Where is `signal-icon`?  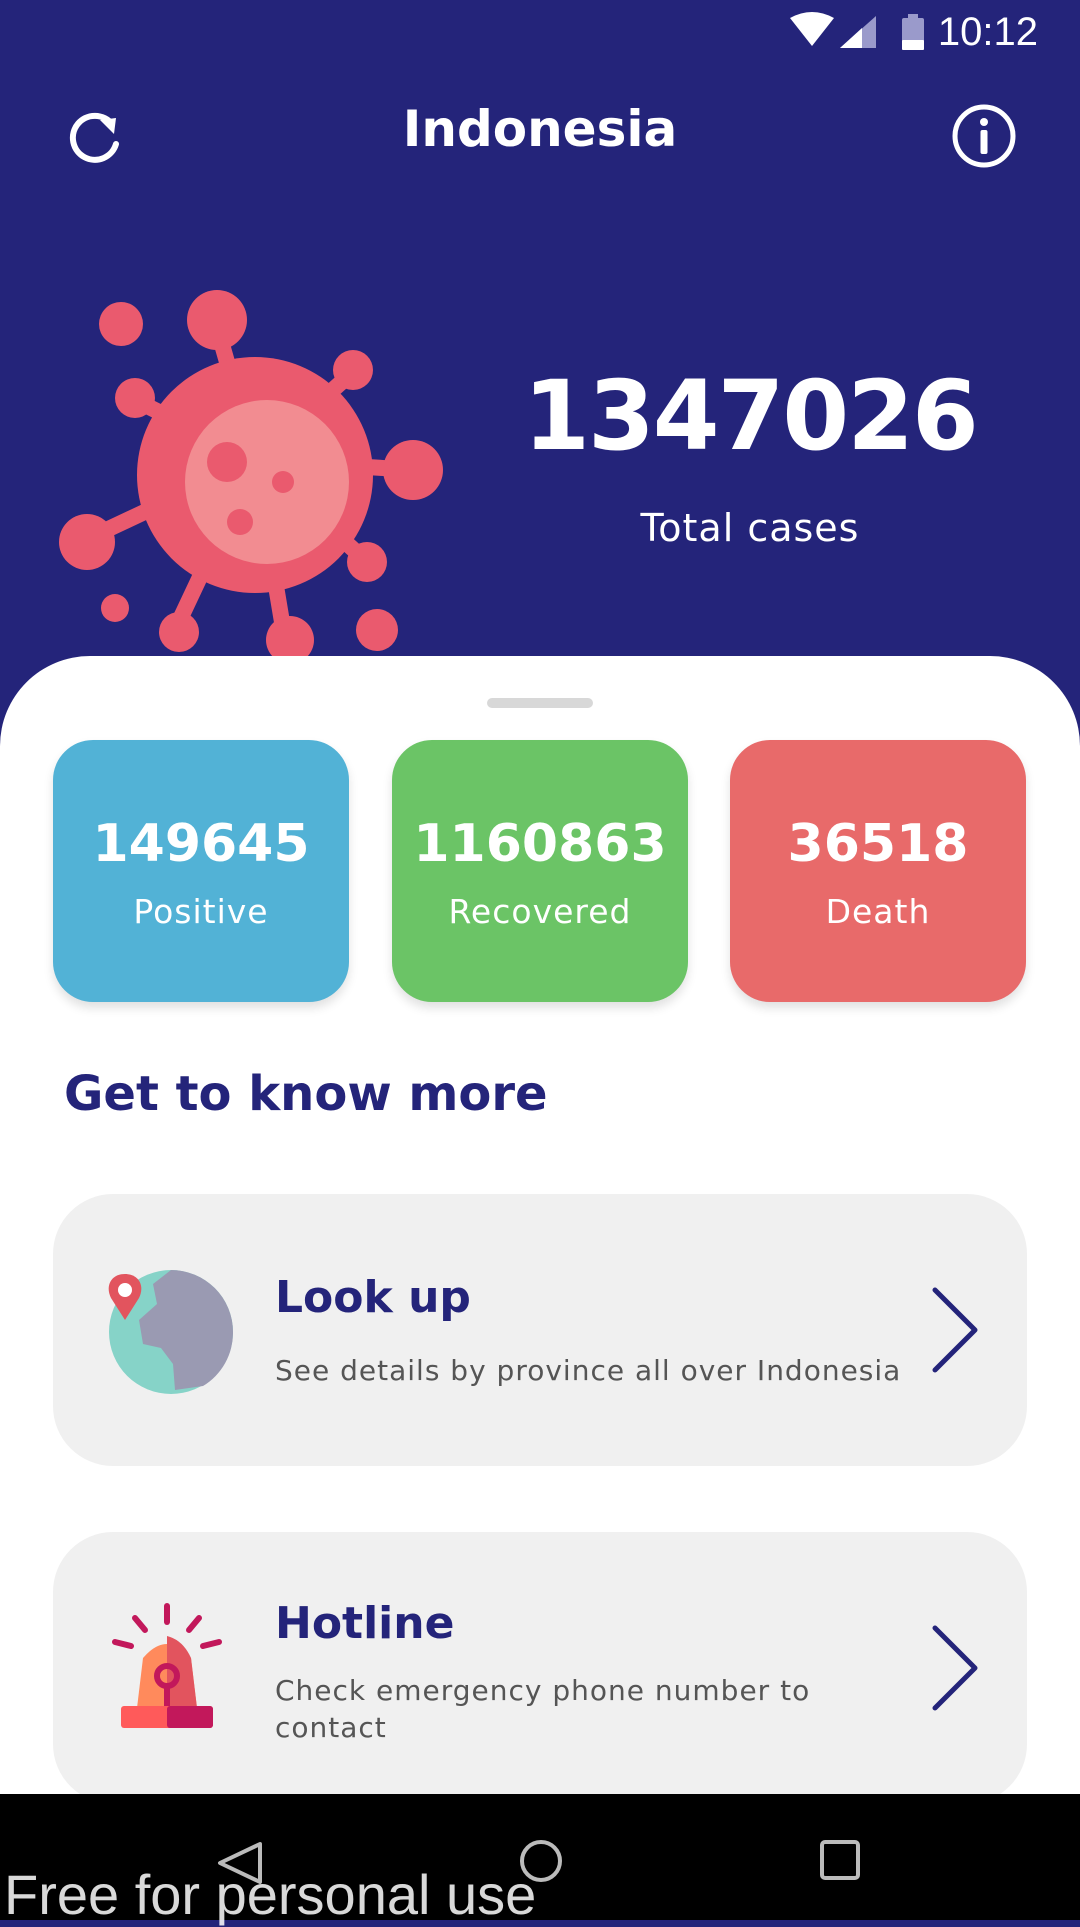 signal-icon is located at coordinates (858, 32).